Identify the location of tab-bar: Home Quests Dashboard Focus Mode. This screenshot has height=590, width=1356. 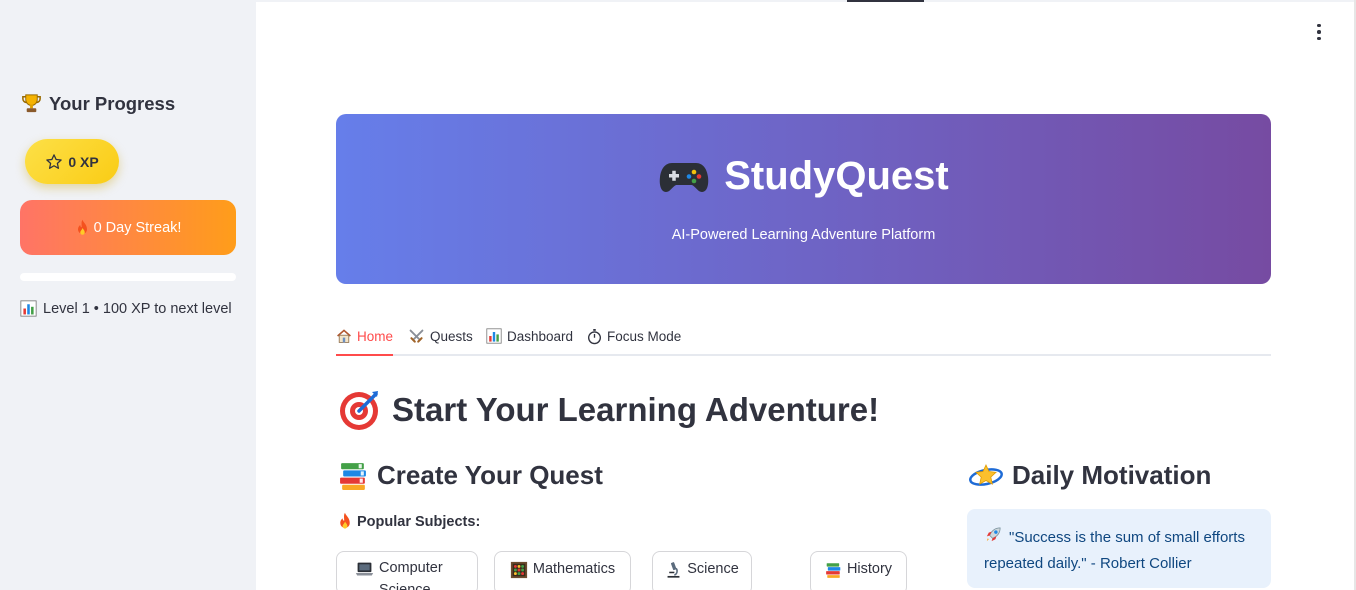
(803, 337).